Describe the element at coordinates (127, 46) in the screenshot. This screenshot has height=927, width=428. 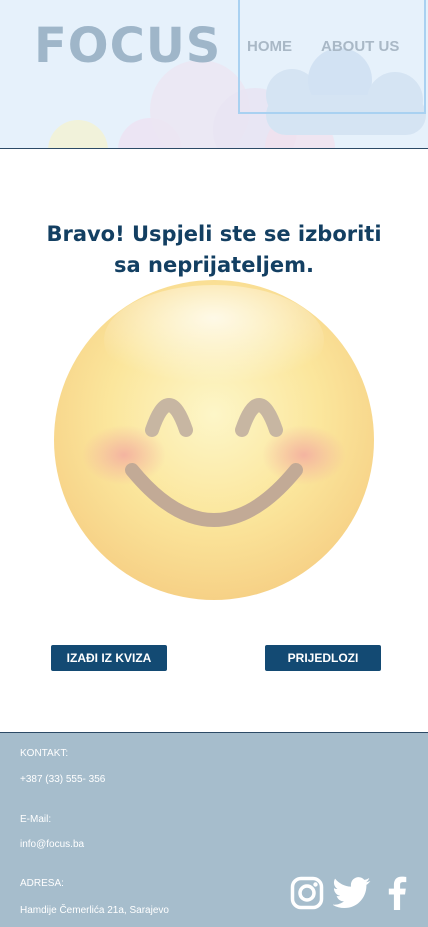
I see `logo: FOCUS` at that location.